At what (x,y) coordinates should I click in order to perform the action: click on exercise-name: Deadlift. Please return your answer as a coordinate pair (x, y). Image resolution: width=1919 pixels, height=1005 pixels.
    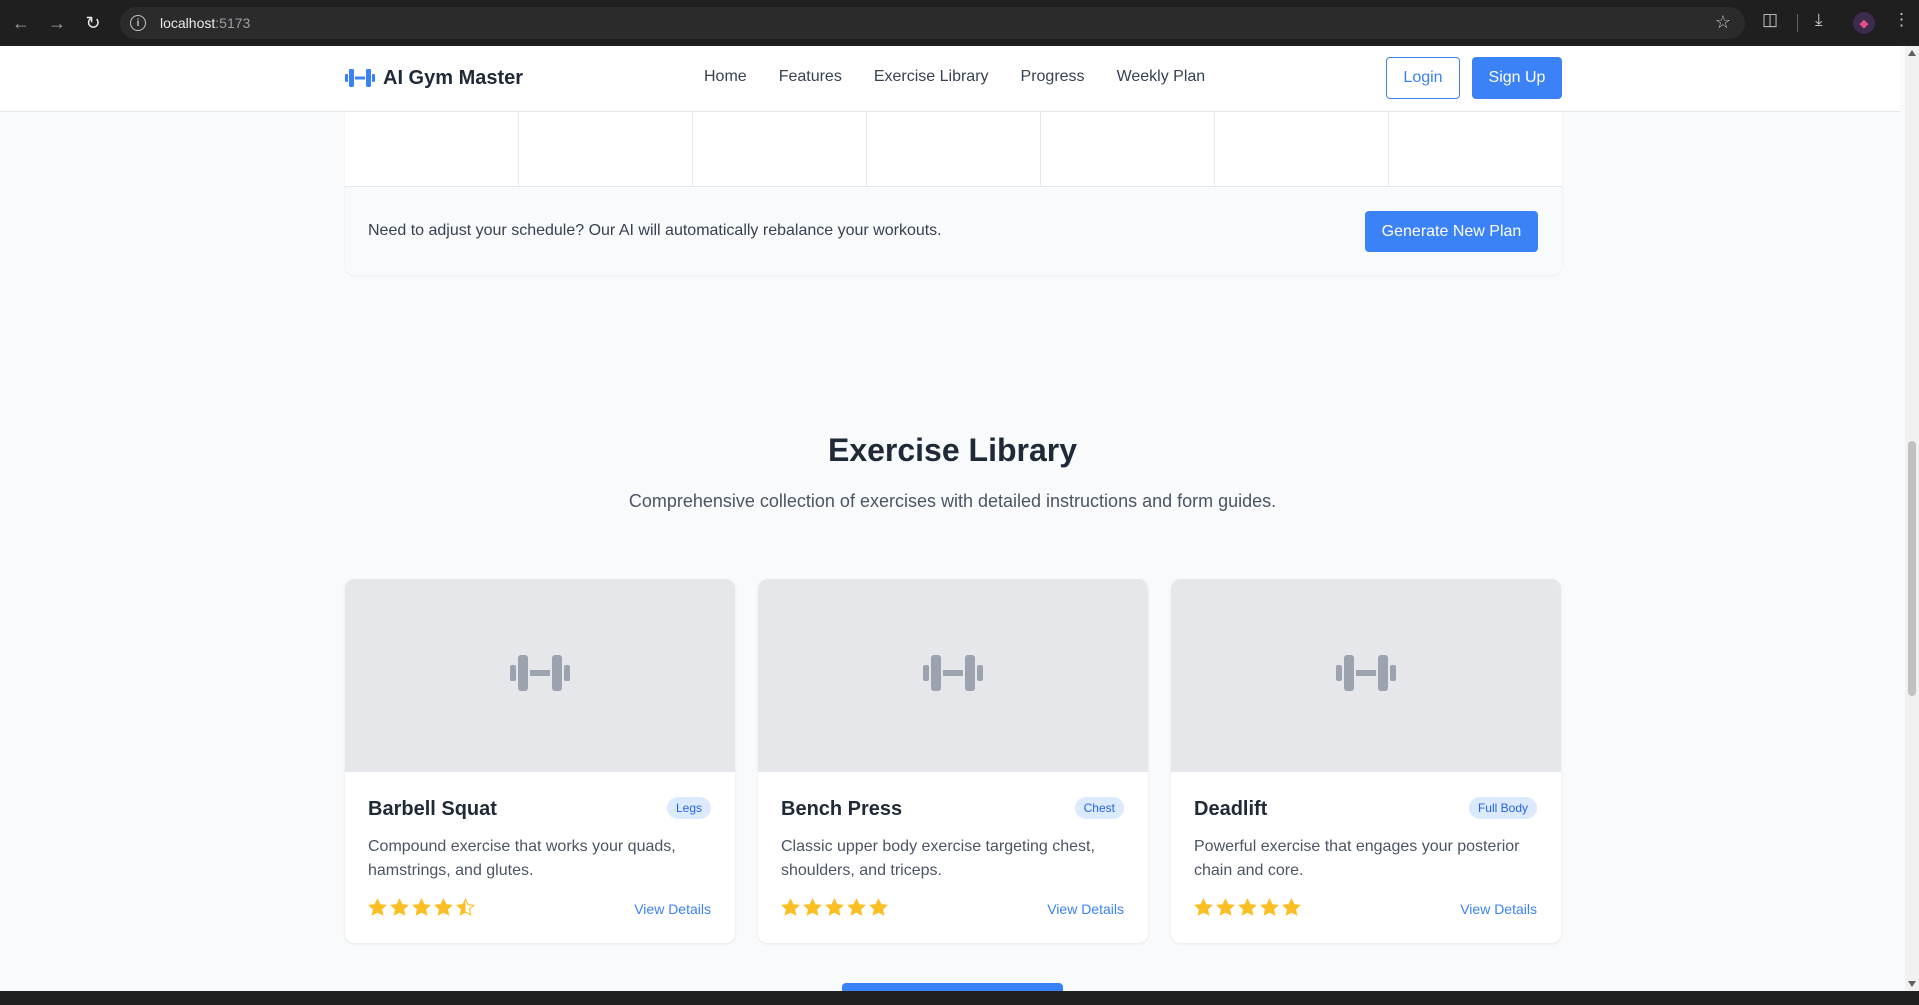
    Looking at the image, I should click on (1231, 809).